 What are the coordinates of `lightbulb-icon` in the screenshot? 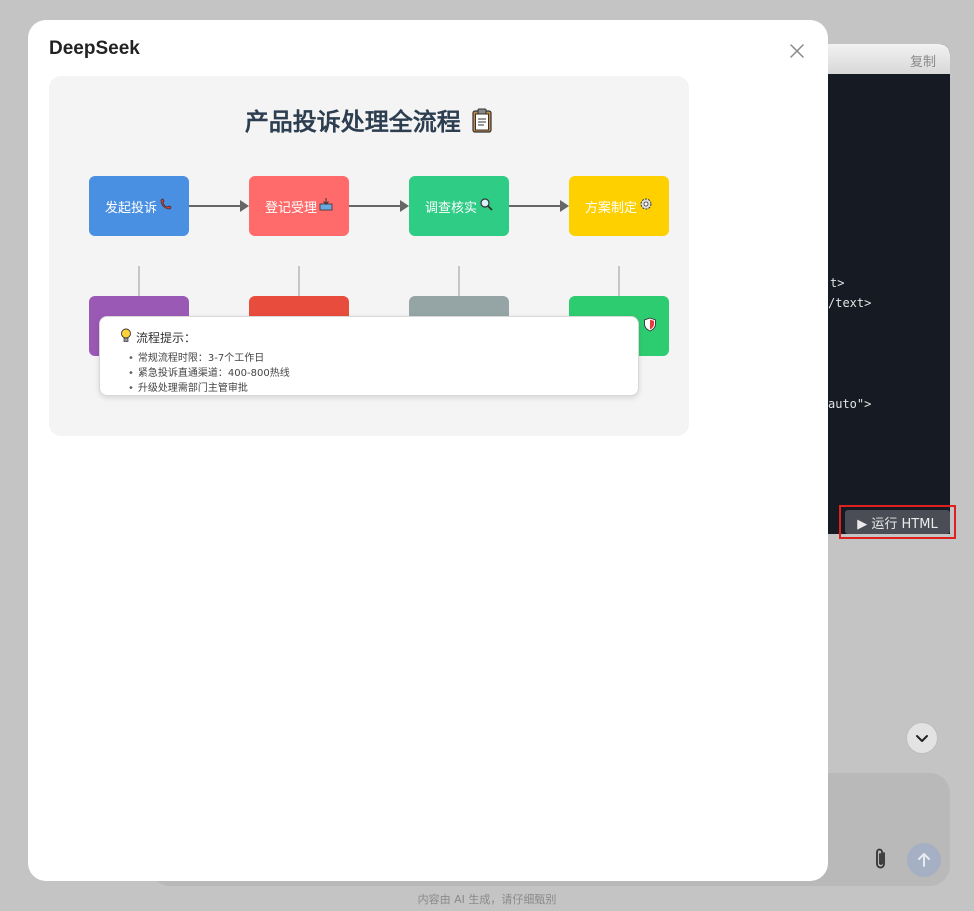 It's located at (126, 337).